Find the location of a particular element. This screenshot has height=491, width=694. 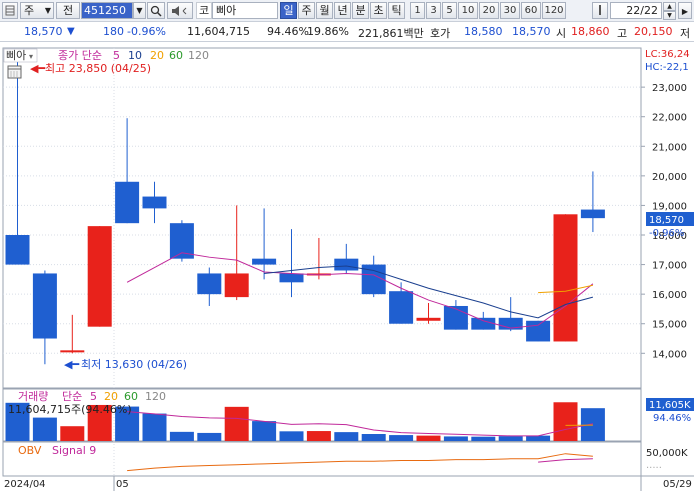

y-tick-label: 15,000 is located at coordinates (669, 325).